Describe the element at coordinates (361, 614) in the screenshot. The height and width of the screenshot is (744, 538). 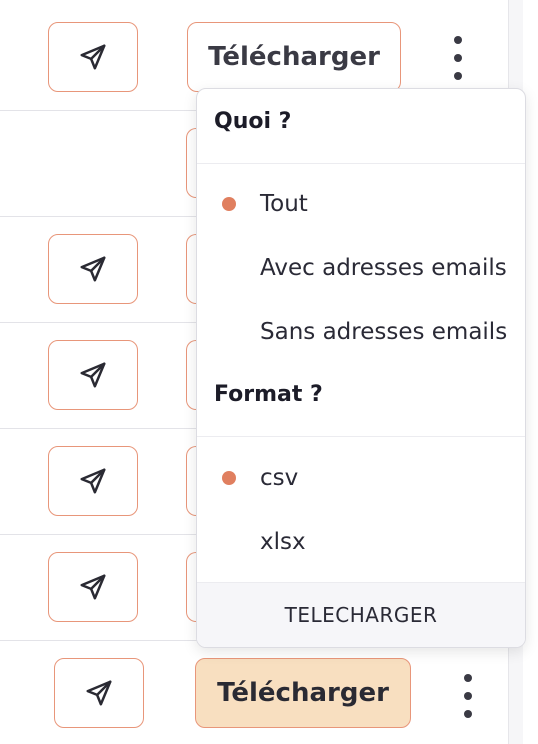
I see `telecharger-submit-button: TELECHARGER` at that location.